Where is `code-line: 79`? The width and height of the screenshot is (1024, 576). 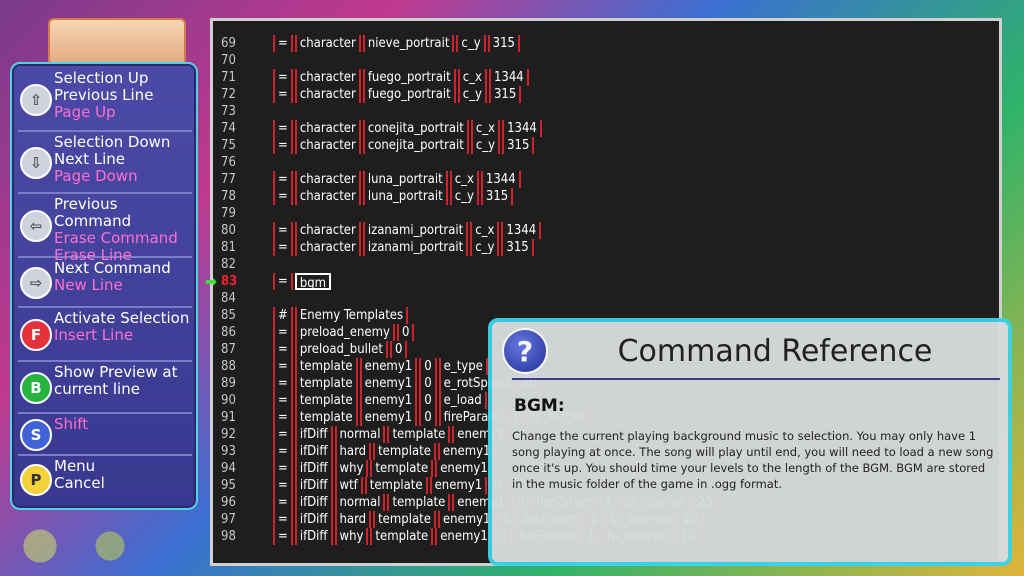
code-line: 79 is located at coordinates (606, 213).